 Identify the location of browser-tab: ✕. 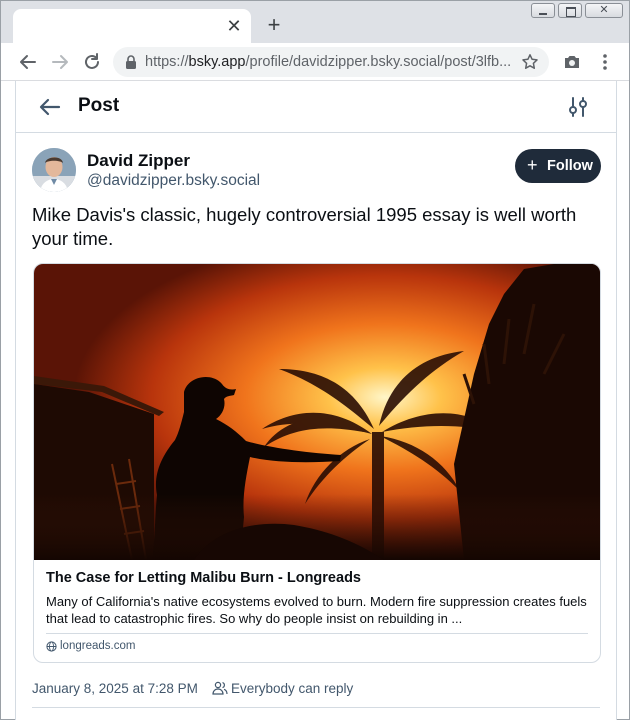
(132, 26).